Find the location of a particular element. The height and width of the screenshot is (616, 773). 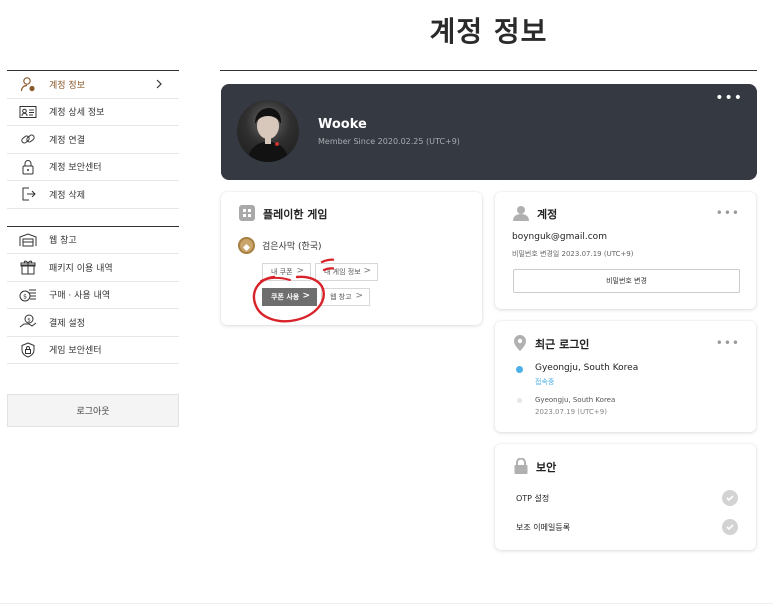

sidebar-account-group: 계정 정보 계정 상세 정보 계정 연결 계정 보안센터 계정 삭제 is located at coordinates (93, 139).